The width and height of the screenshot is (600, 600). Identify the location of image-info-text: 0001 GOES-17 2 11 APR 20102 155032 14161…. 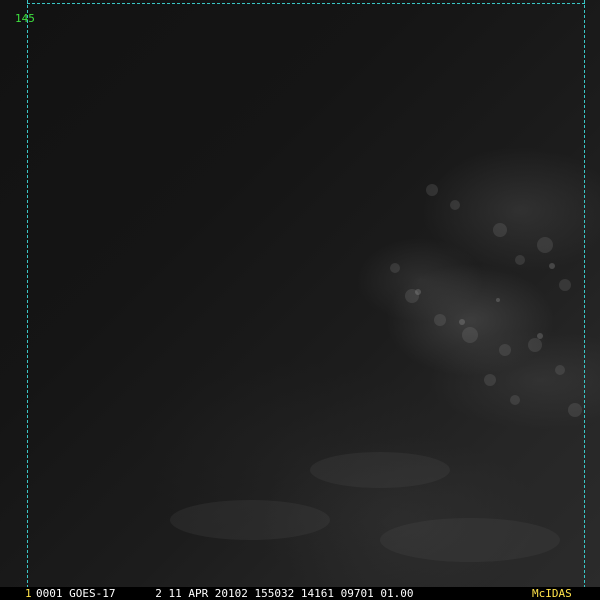
(225, 593).